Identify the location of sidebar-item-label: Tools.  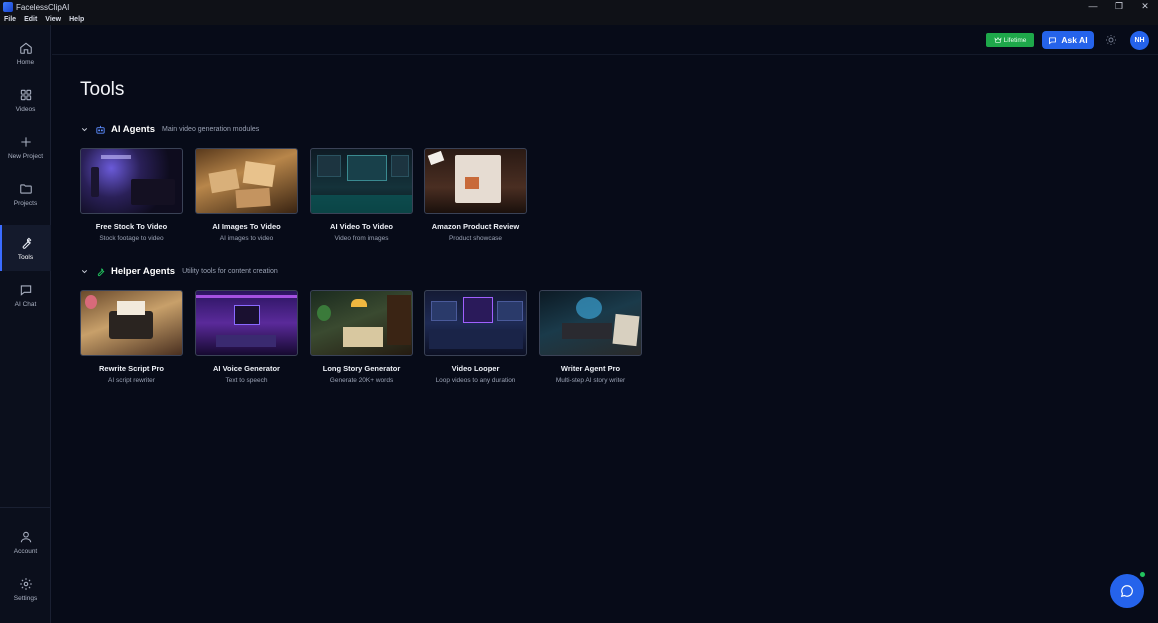
(25, 257).